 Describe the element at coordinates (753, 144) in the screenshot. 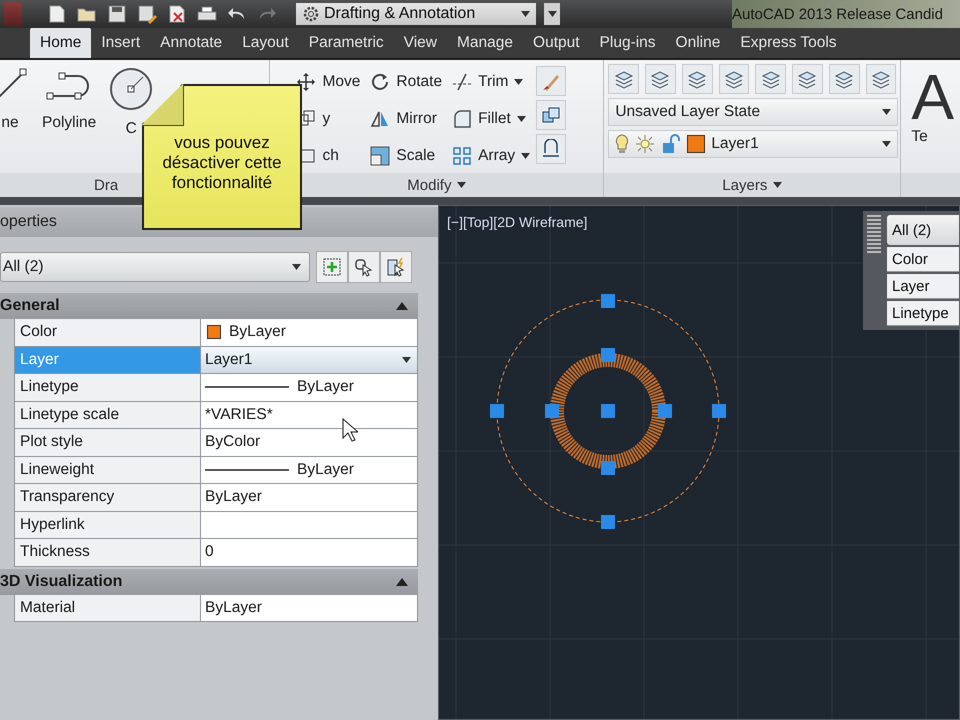

I see `layer-dropdown: Layer1` at that location.